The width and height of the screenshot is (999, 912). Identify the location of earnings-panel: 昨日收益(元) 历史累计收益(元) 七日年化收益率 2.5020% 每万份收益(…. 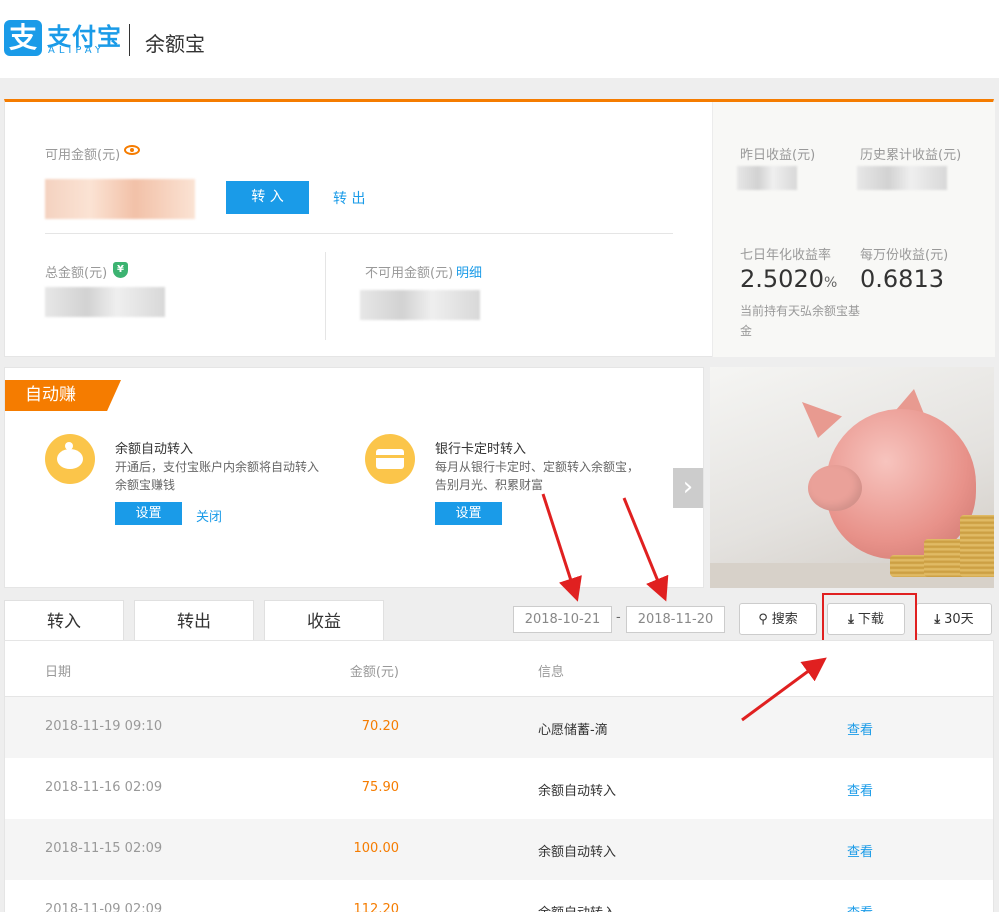
(853, 229).